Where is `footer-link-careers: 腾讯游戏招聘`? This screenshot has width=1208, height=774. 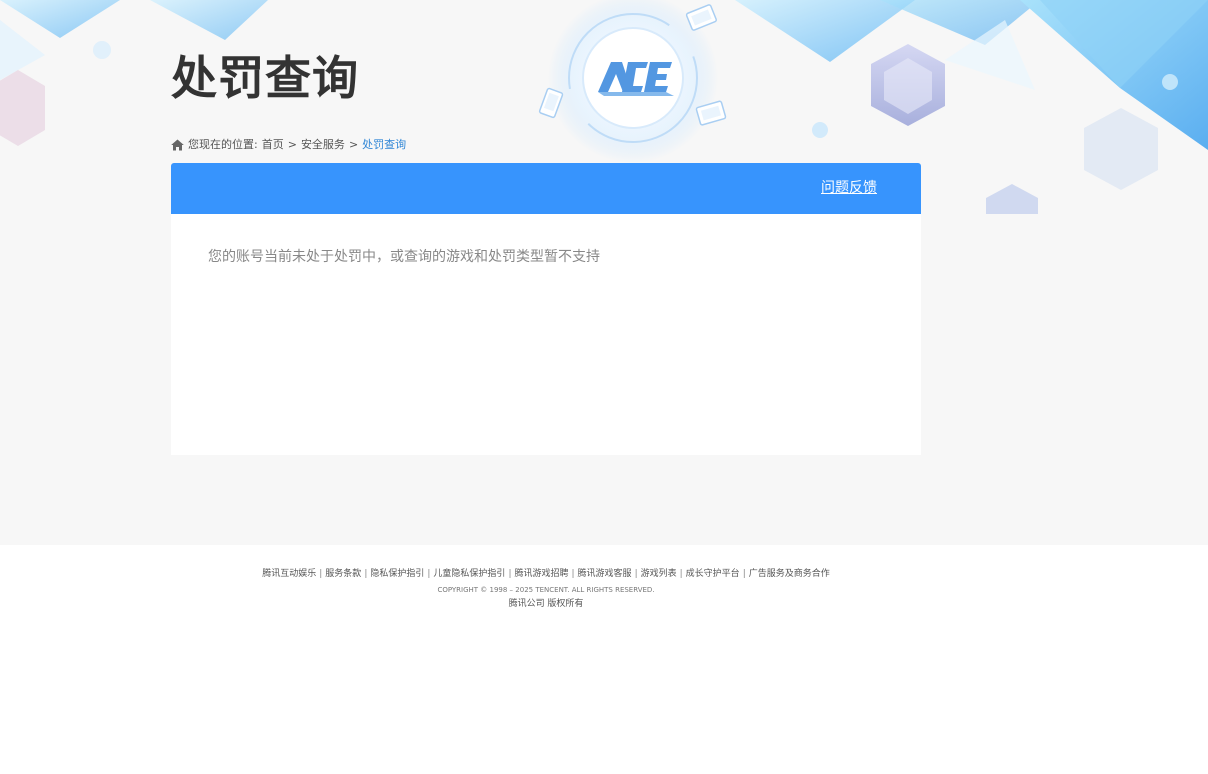 footer-link-careers: 腾讯游戏招聘 is located at coordinates (541, 574).